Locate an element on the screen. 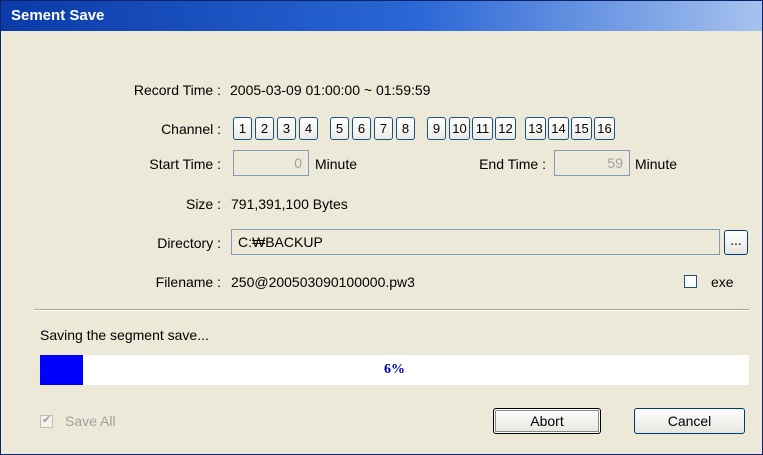 This screenshot has width=763, height=455. start-time-unit: Minute is located at coordinates (336, 164).